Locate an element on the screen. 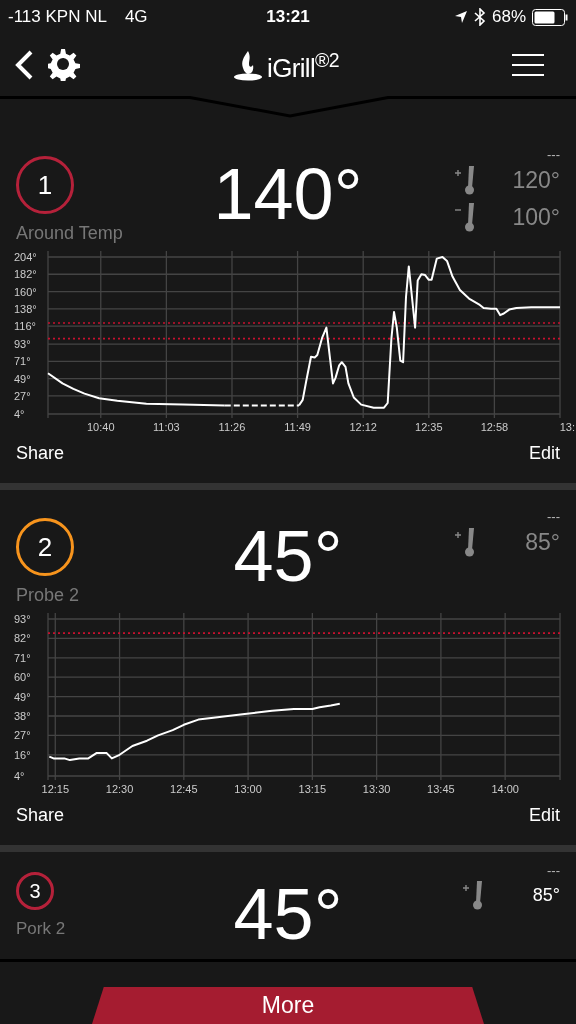  menu-icon is located at coordinates (528, 65).